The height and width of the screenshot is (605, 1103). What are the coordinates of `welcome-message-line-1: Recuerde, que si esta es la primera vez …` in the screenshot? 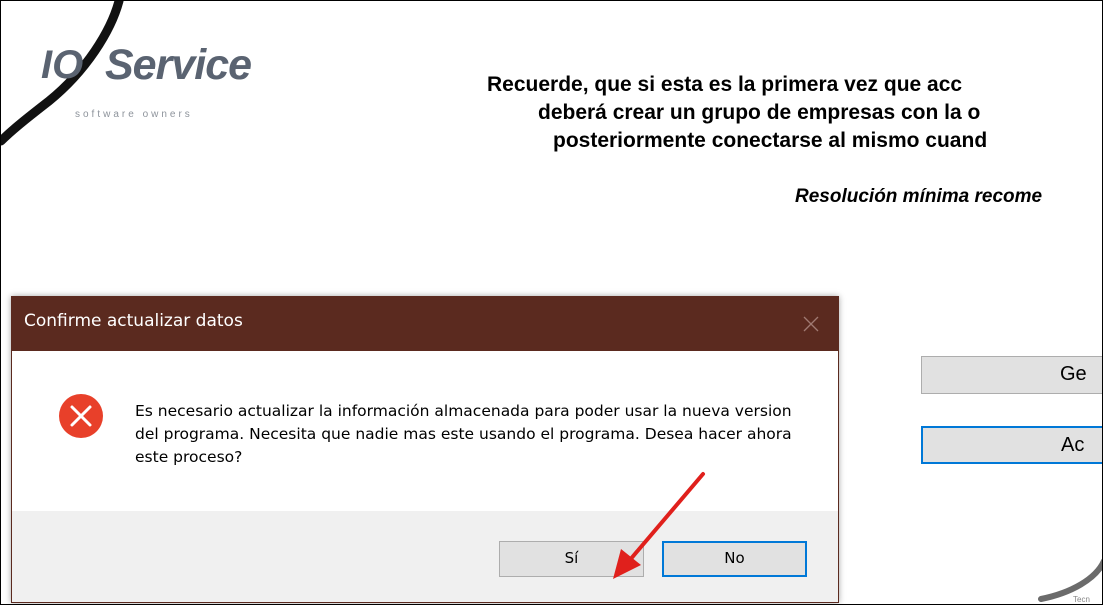 It's located at (725, 84).